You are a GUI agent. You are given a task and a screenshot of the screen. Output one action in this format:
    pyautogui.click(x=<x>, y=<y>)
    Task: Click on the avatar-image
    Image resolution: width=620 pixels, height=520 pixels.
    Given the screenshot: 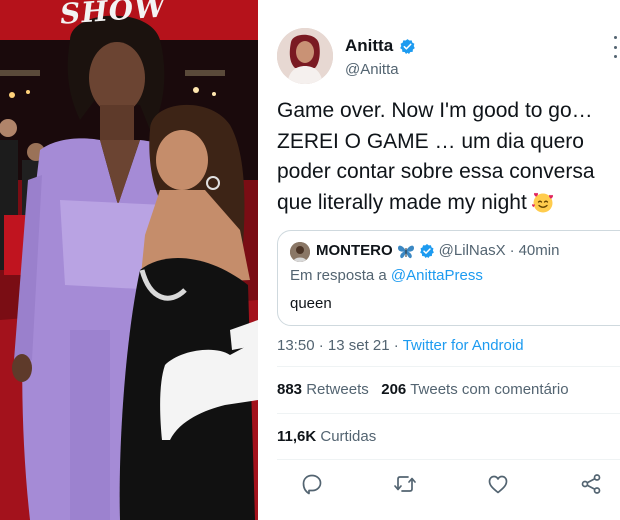 What is the action you would take?
    pyautogui.click(x=305, y=56)
    